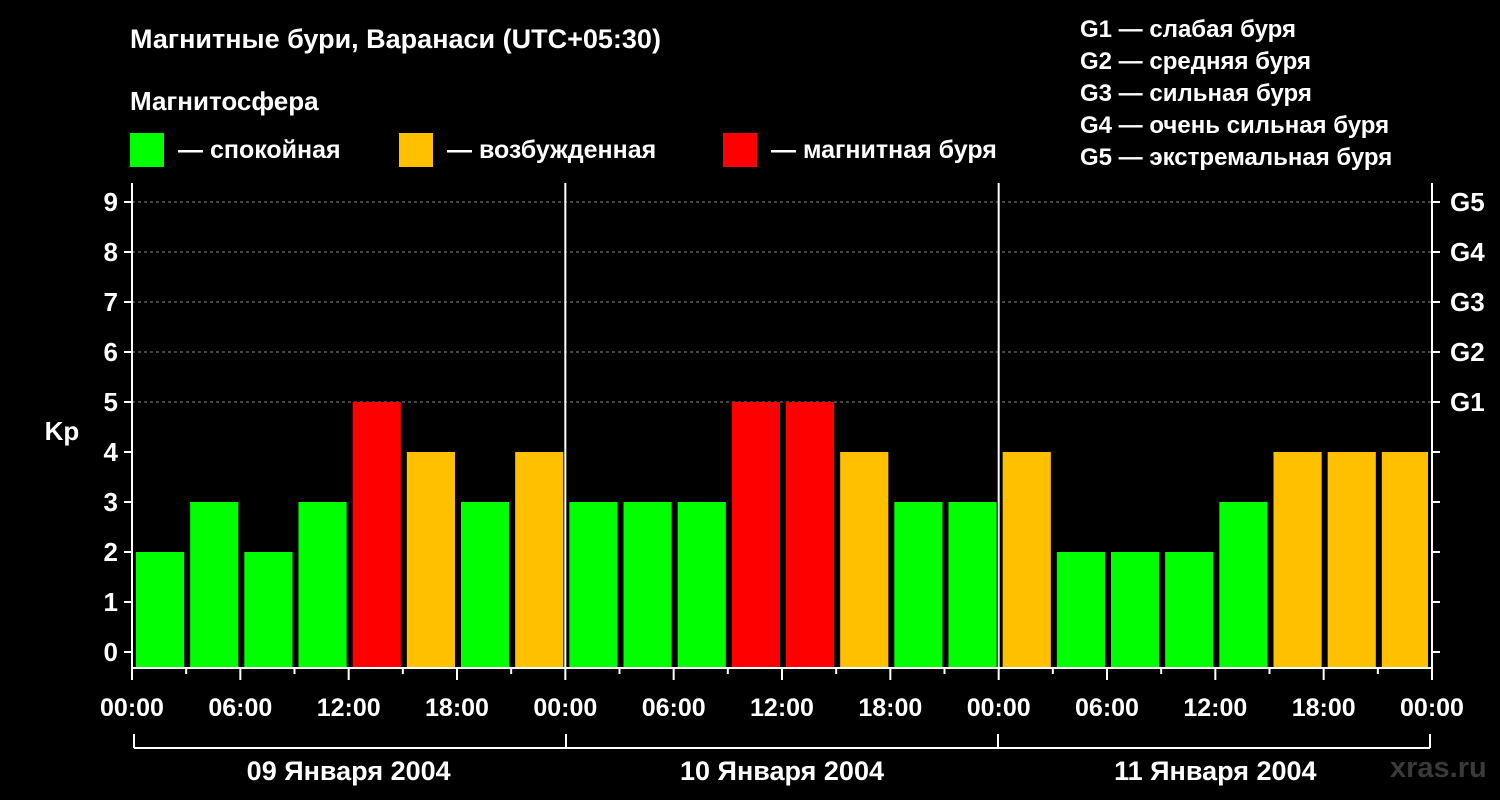 The height and width of the screenshot is (800, 1500). Describe the element at coordinates (565, 708) in the screenshot. I see `x-tick-label-4: 00:00` at that location.